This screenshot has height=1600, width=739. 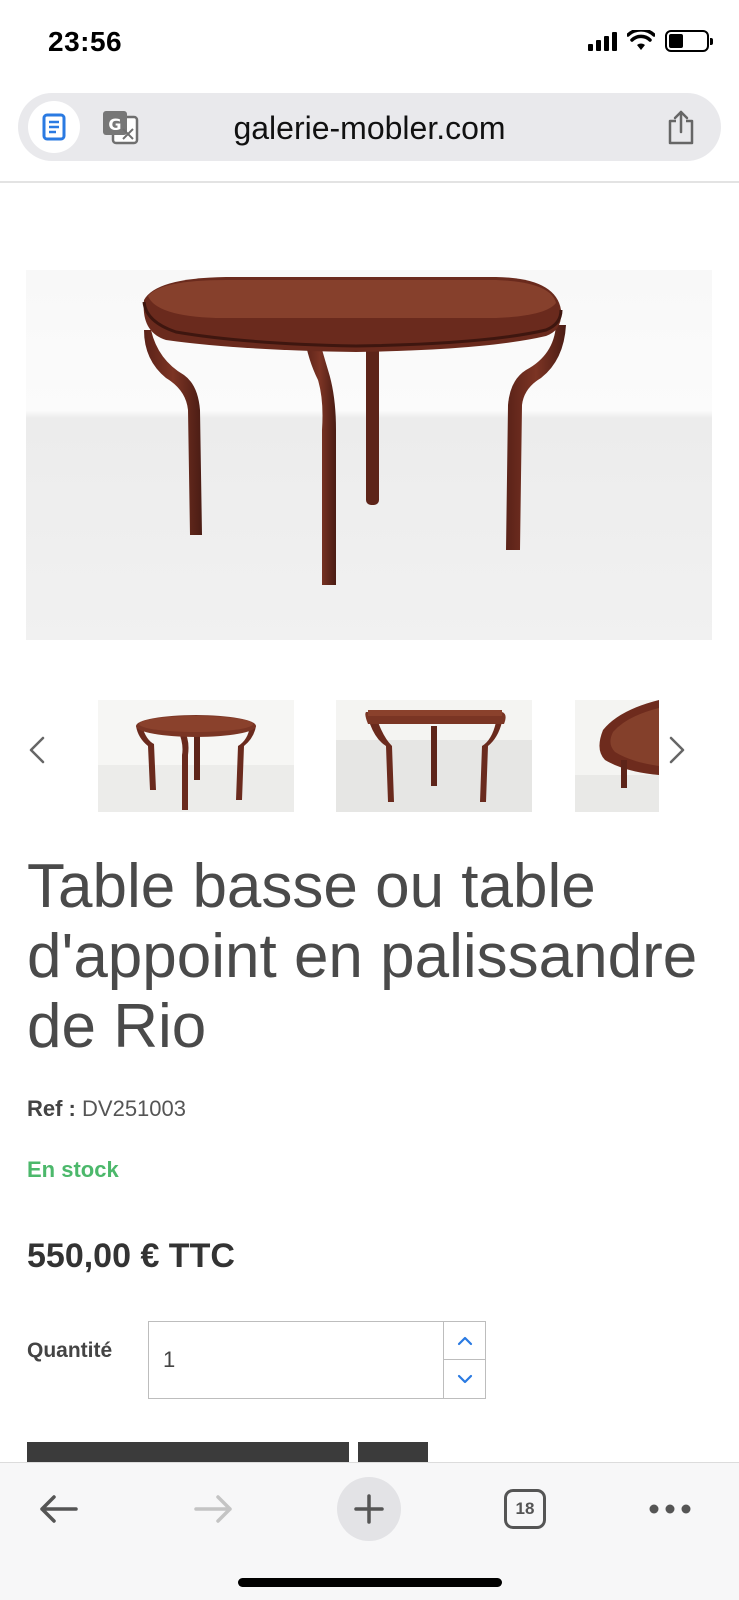 I want to click on quantity-increase-button, so click(x=464, y=1341).